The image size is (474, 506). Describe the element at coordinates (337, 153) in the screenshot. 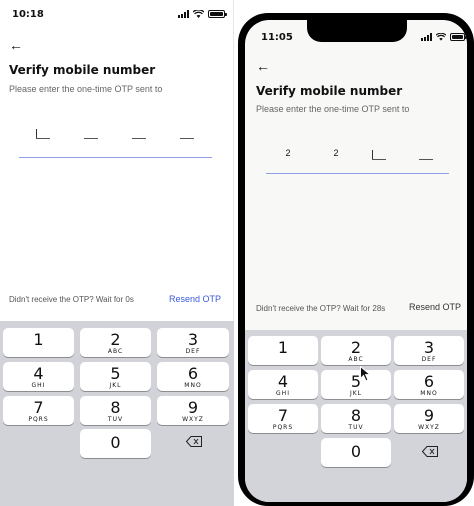

I see `otp-digit-2: 2` at that location.